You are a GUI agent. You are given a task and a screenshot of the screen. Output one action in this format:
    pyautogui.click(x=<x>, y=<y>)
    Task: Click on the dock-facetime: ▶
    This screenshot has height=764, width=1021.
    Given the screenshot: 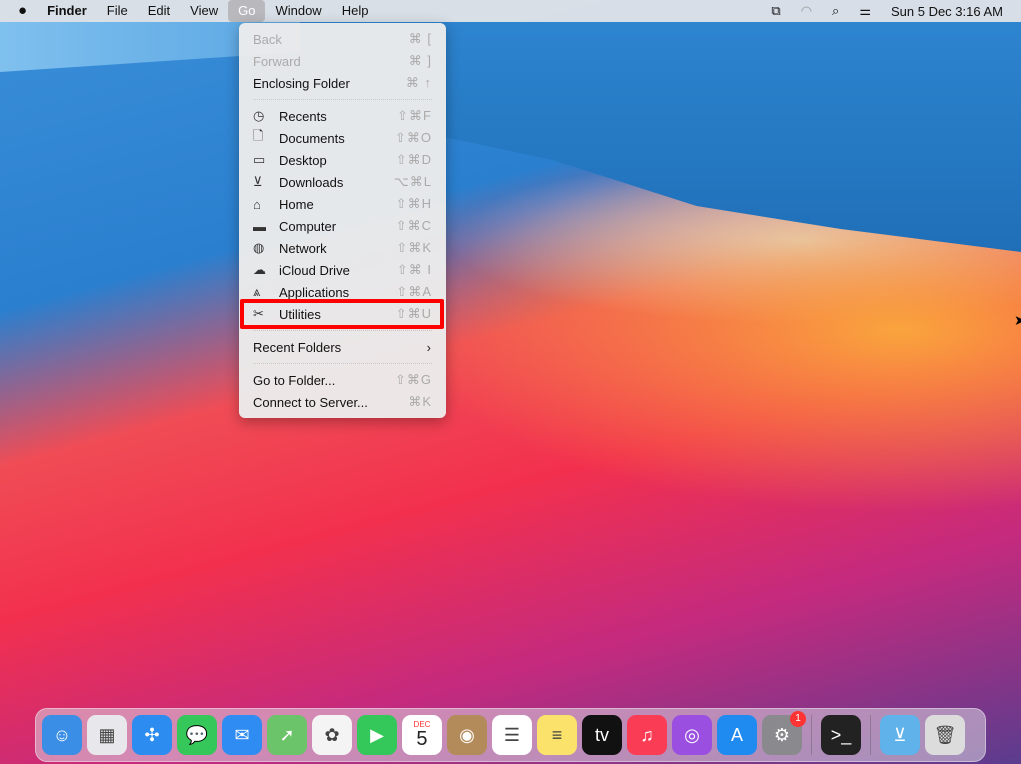 What is the action you would take?
    pyautogui.click(x=377, y=735)
    